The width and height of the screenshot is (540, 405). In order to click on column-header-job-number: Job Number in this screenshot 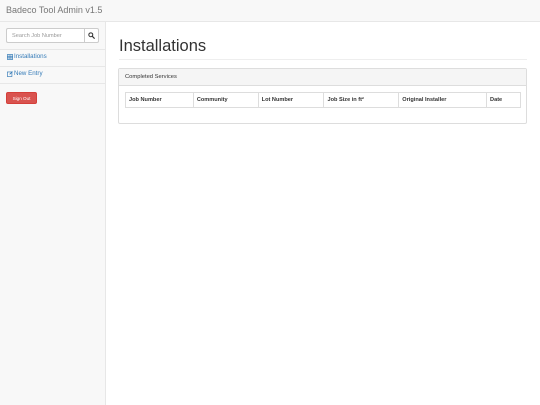, I will do `click(159, 100)`.